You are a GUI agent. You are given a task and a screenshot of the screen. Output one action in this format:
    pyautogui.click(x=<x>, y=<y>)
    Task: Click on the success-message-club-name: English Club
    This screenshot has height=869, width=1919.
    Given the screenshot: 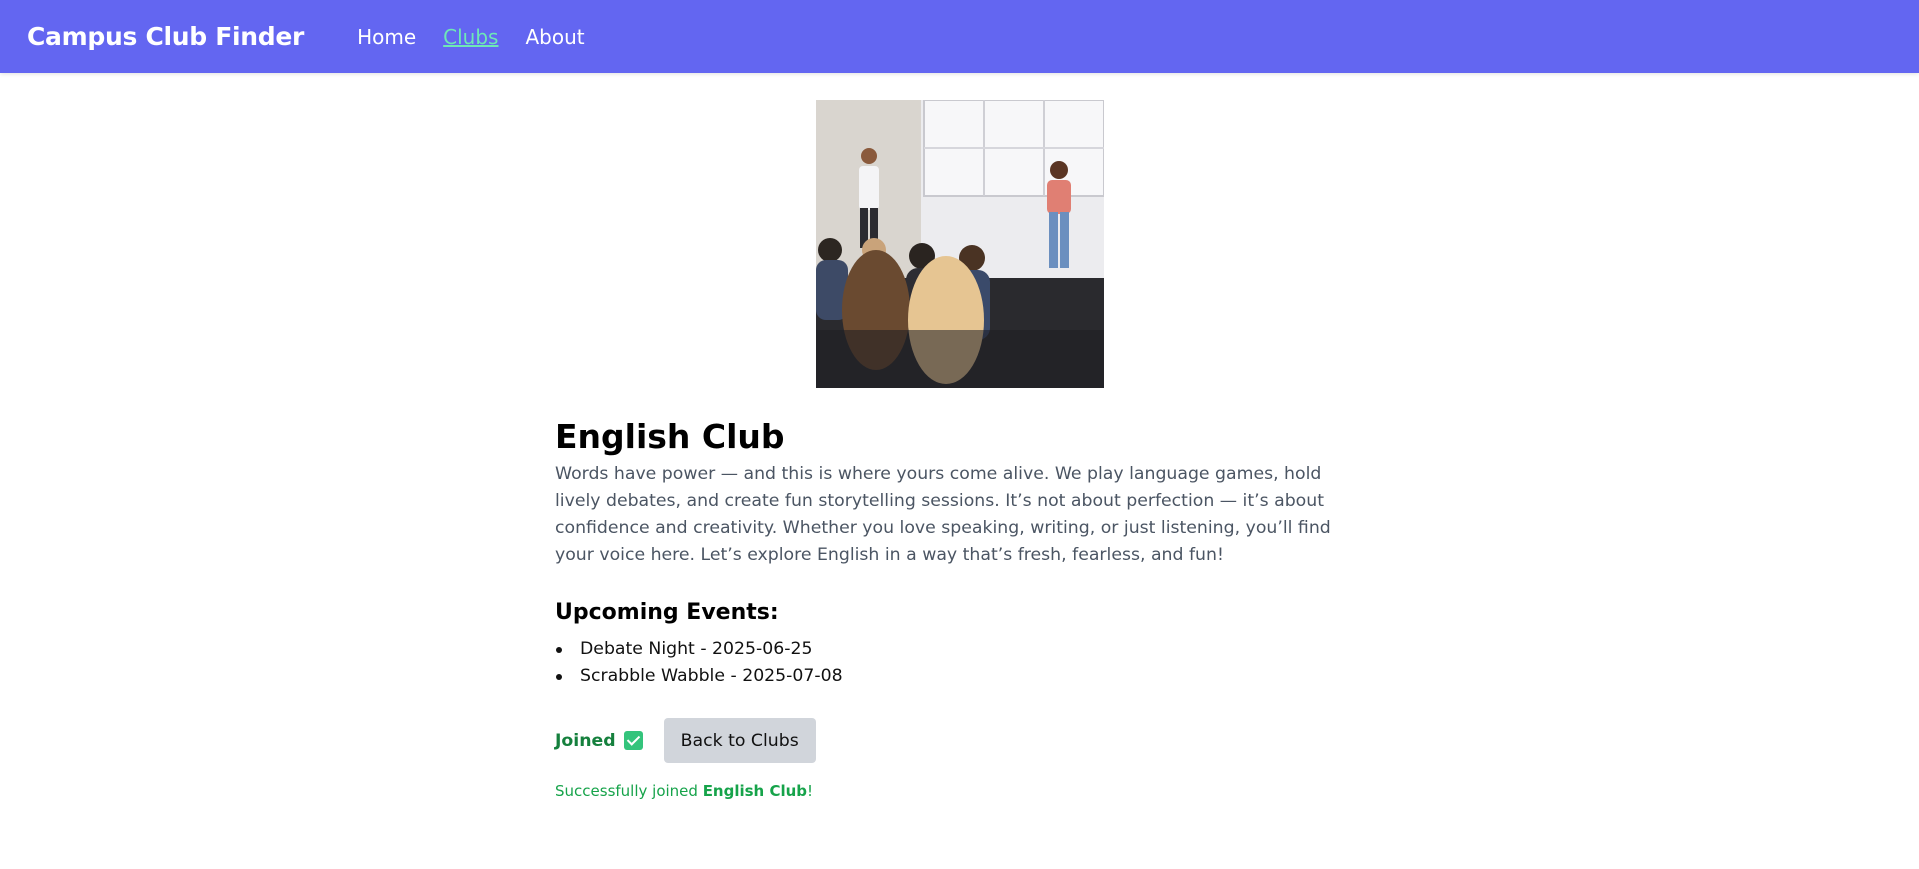 What is the action you would take?
    pyautogui.click(x=755, y=791)
    